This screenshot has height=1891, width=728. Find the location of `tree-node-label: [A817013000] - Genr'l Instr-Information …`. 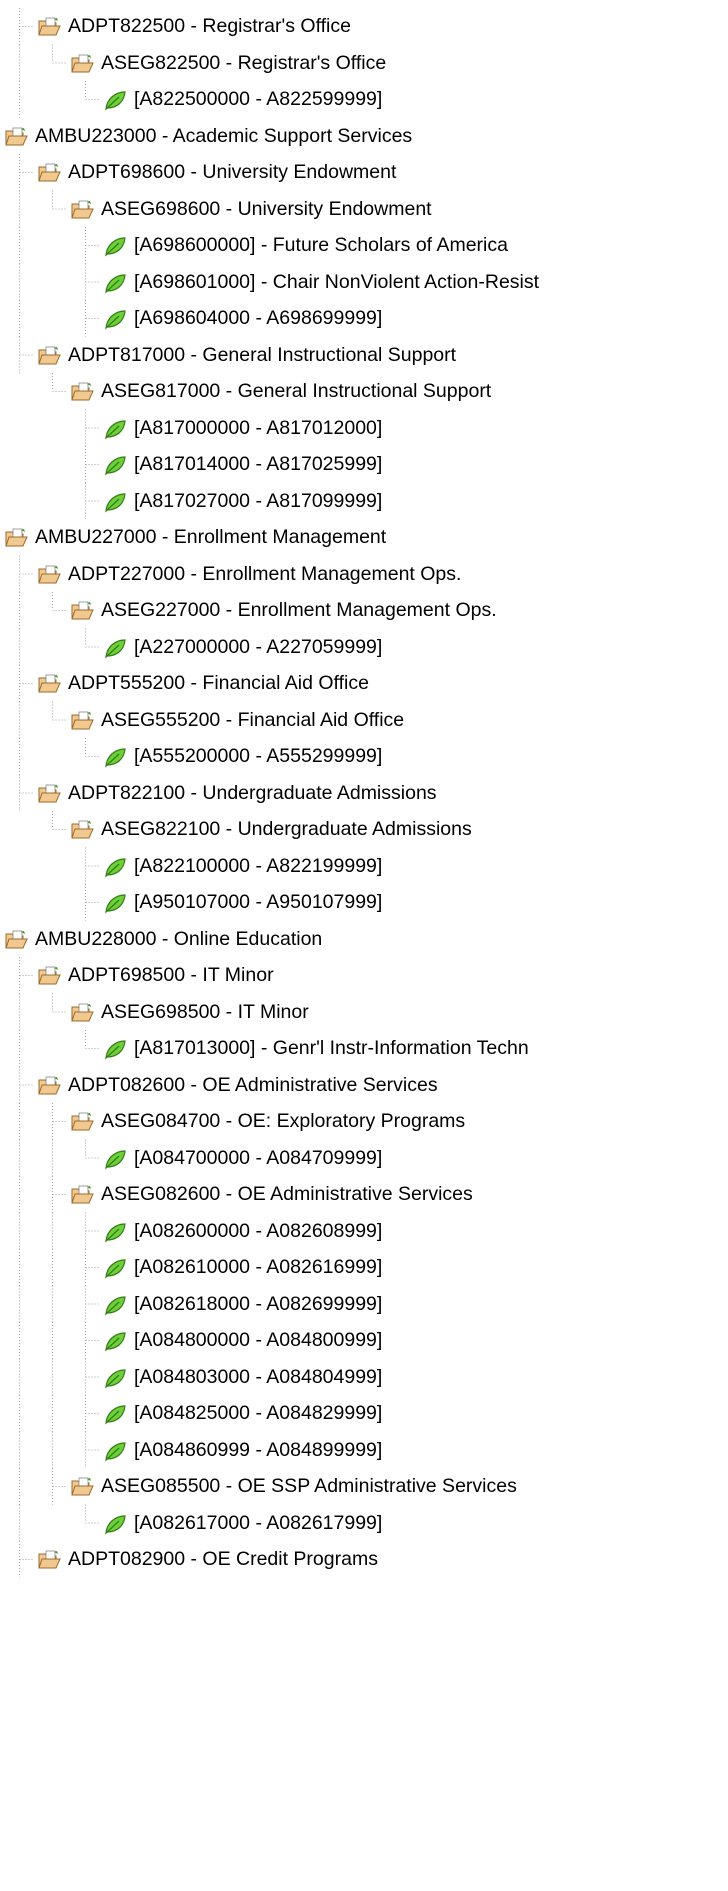

tree-node-label: [A817013000] - Genr'l Instr-Information … is located at coordinates (331, 1048).